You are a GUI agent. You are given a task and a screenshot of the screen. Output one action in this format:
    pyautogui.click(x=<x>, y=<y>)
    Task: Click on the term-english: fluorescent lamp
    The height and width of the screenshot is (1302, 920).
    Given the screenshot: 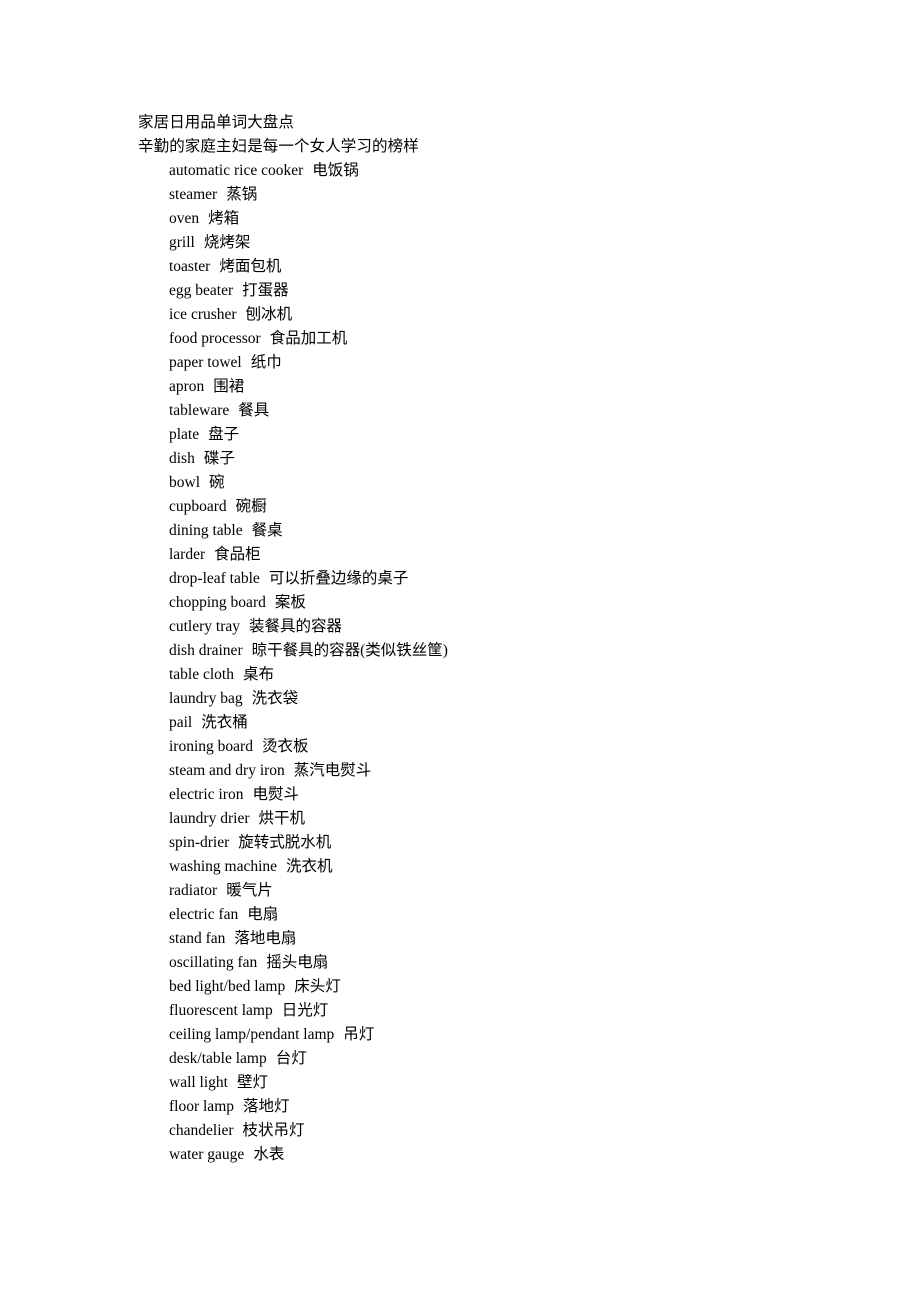 What is the action you would take?
    pyautogui.click(x=221, y=1010)
    